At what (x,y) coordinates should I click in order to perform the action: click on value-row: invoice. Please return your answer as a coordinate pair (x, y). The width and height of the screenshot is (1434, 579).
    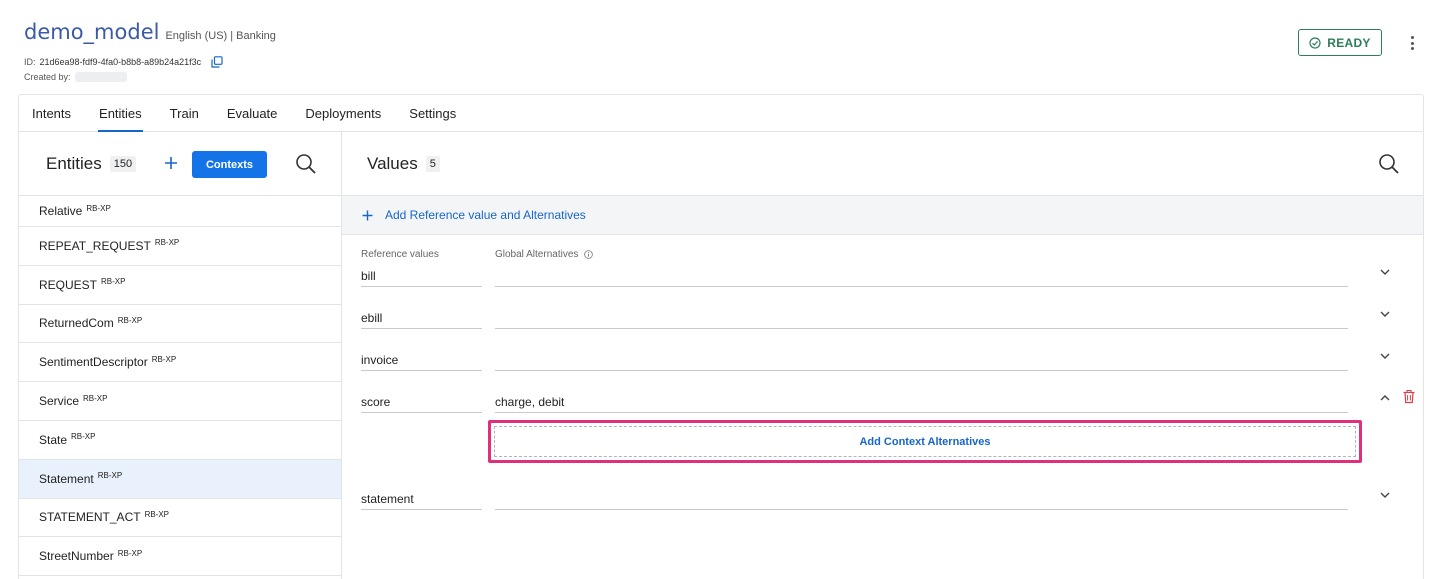
    Looking at the image, I should click on (886, 359).